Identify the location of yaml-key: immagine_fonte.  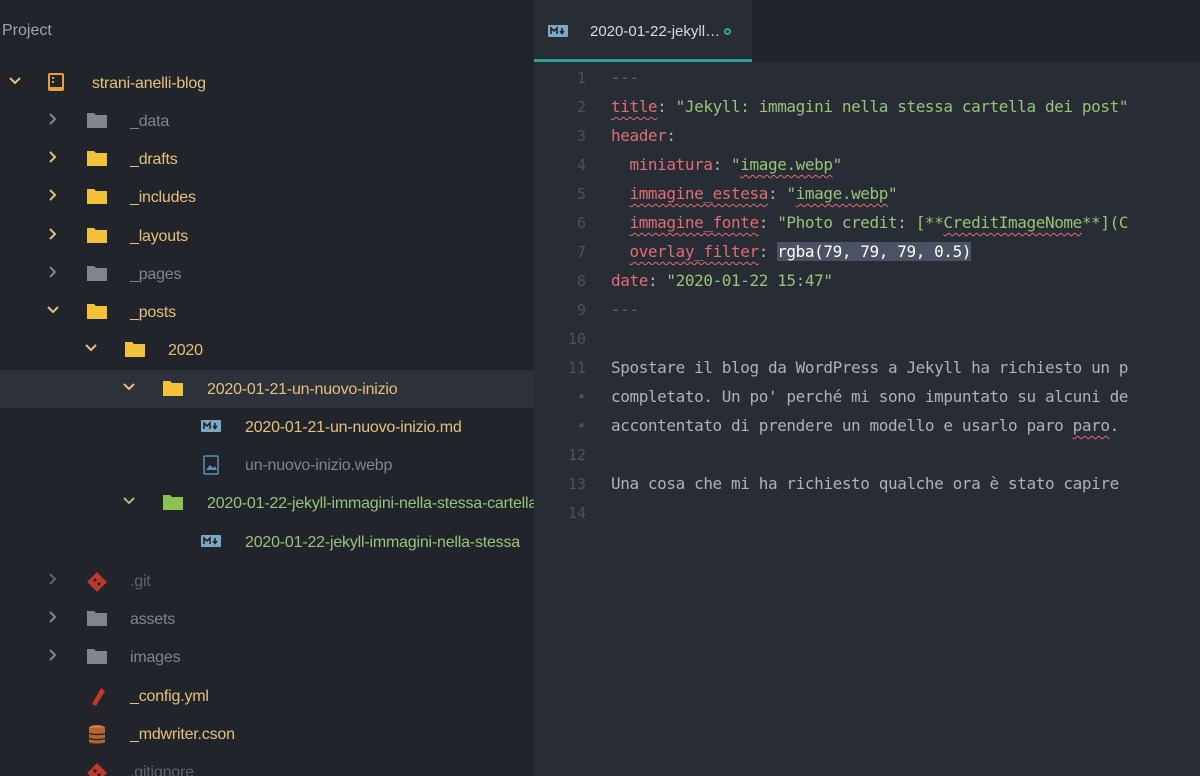
(694, 222).